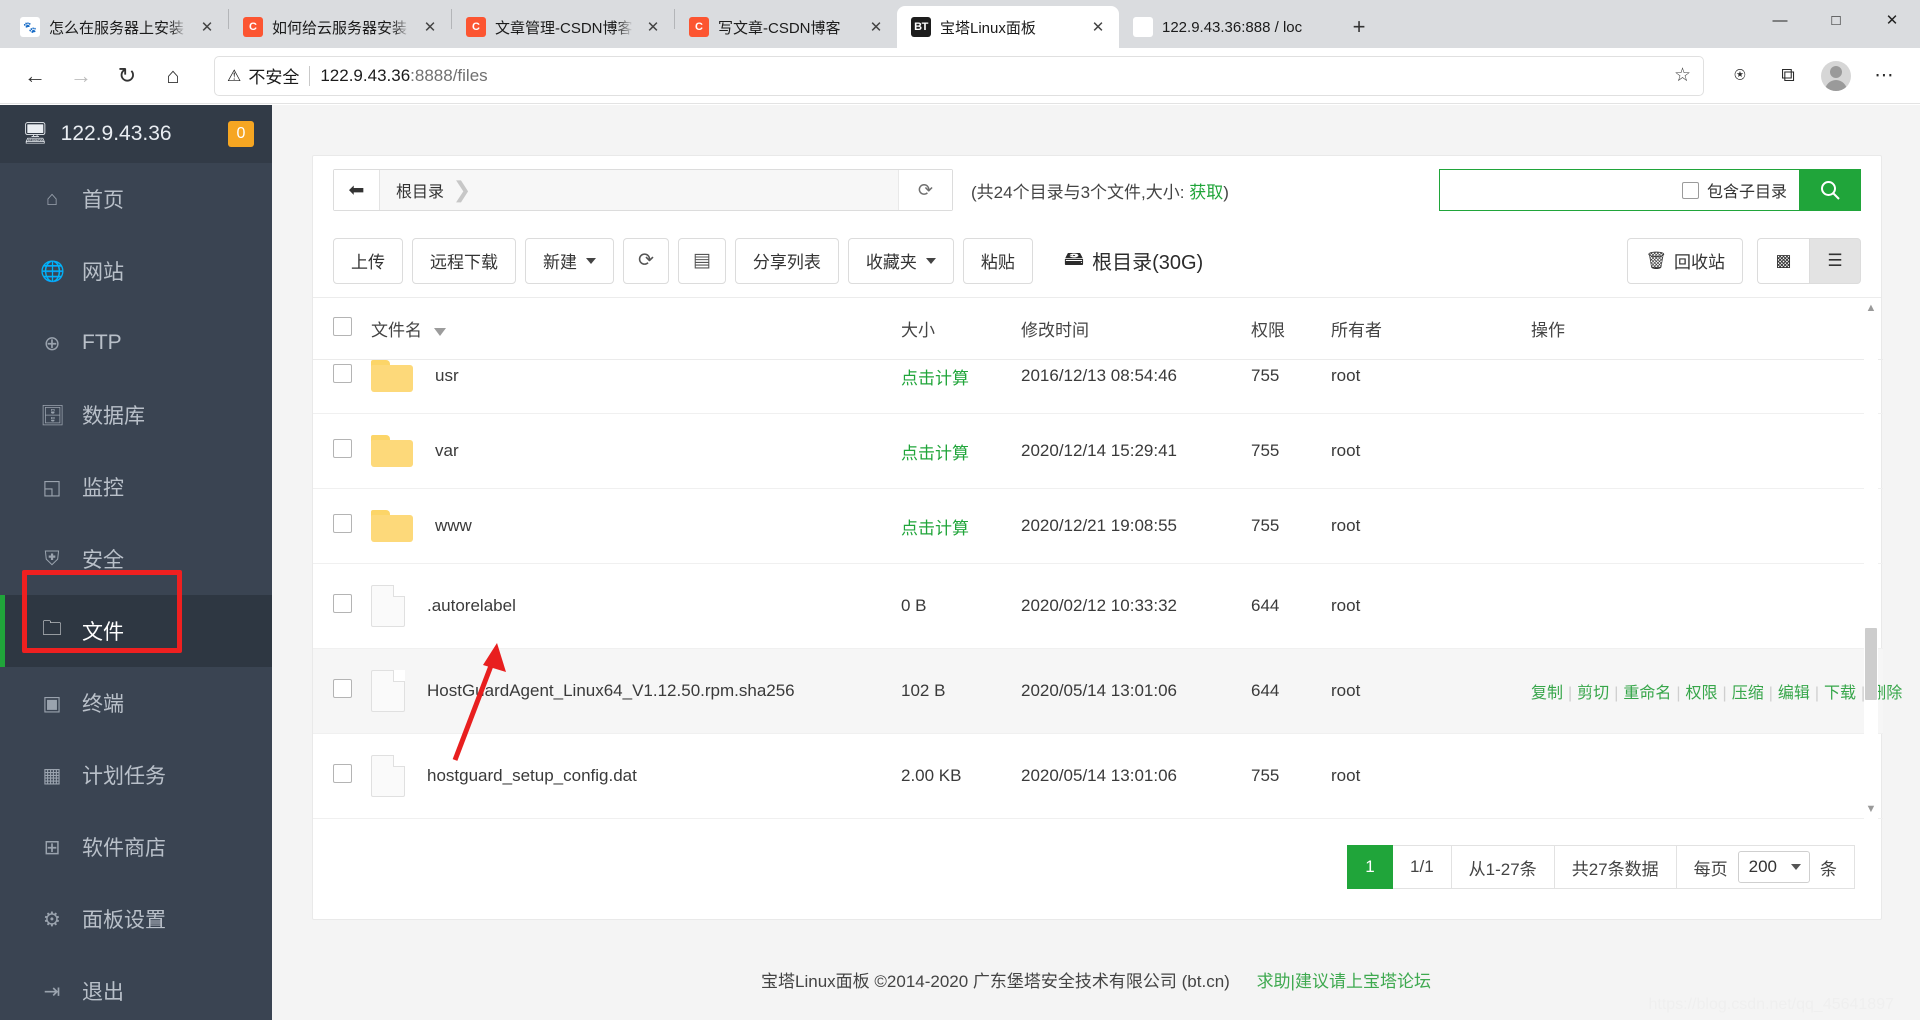 The height and width of the screenshot is (1020, 1920). What do you see at coordinates (1690, 190) in the screenshot?
I see `include-subdirectories-checkbox` at bounding box center [1690, 190].